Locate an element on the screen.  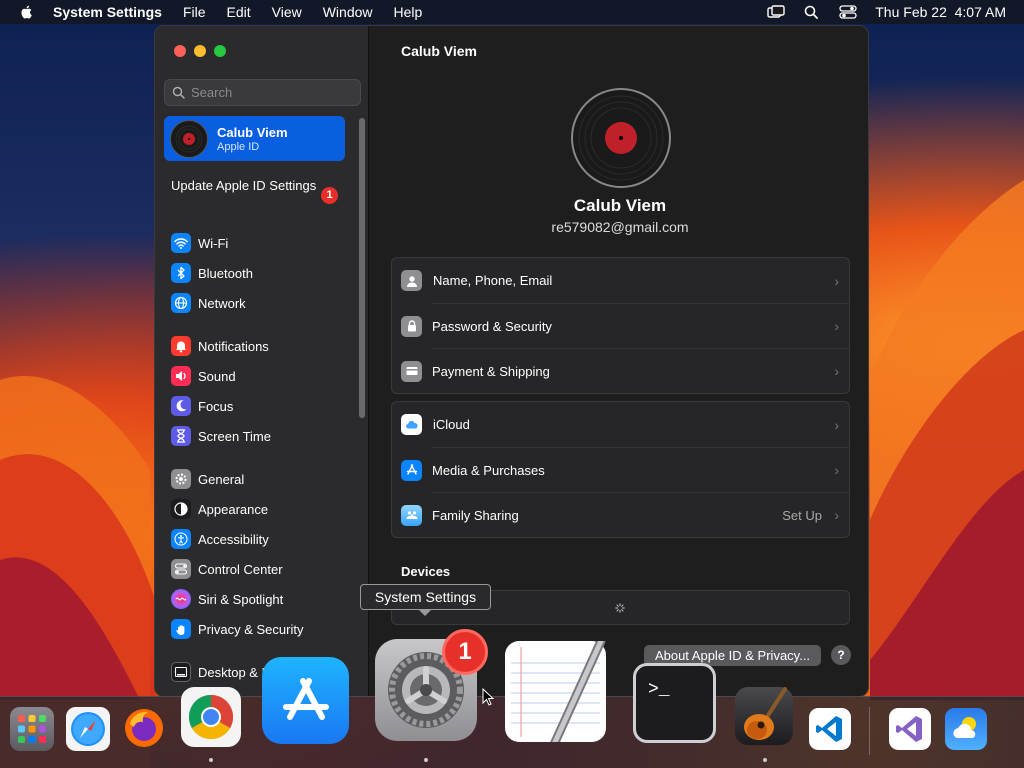
account-text: Calub Viem Apple ID is located at coordinates (252, 139).